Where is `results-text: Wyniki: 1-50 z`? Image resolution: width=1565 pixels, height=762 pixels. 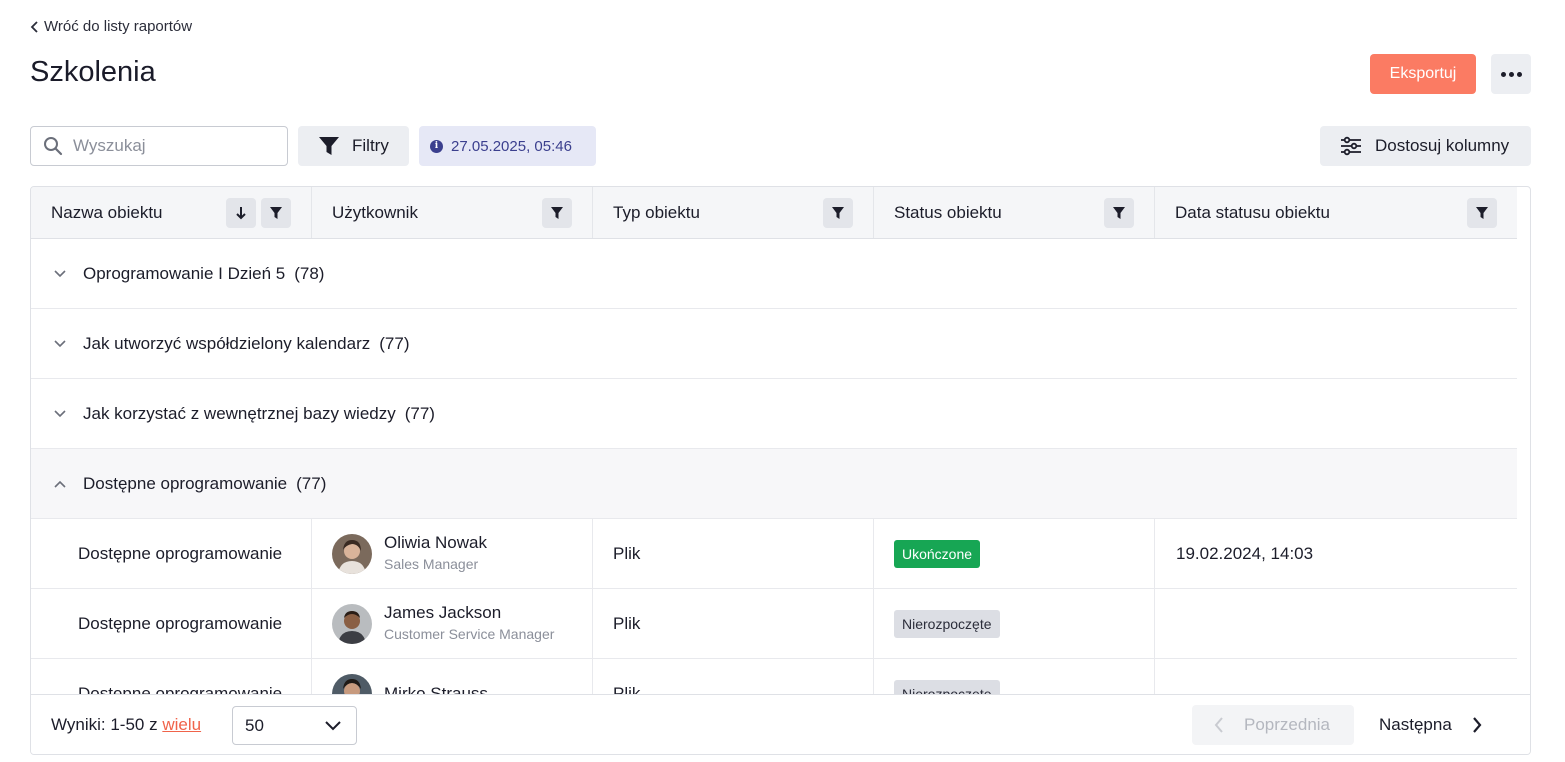 results-text: Wyniki: 1-50 z is located at coordinates (107, 724).